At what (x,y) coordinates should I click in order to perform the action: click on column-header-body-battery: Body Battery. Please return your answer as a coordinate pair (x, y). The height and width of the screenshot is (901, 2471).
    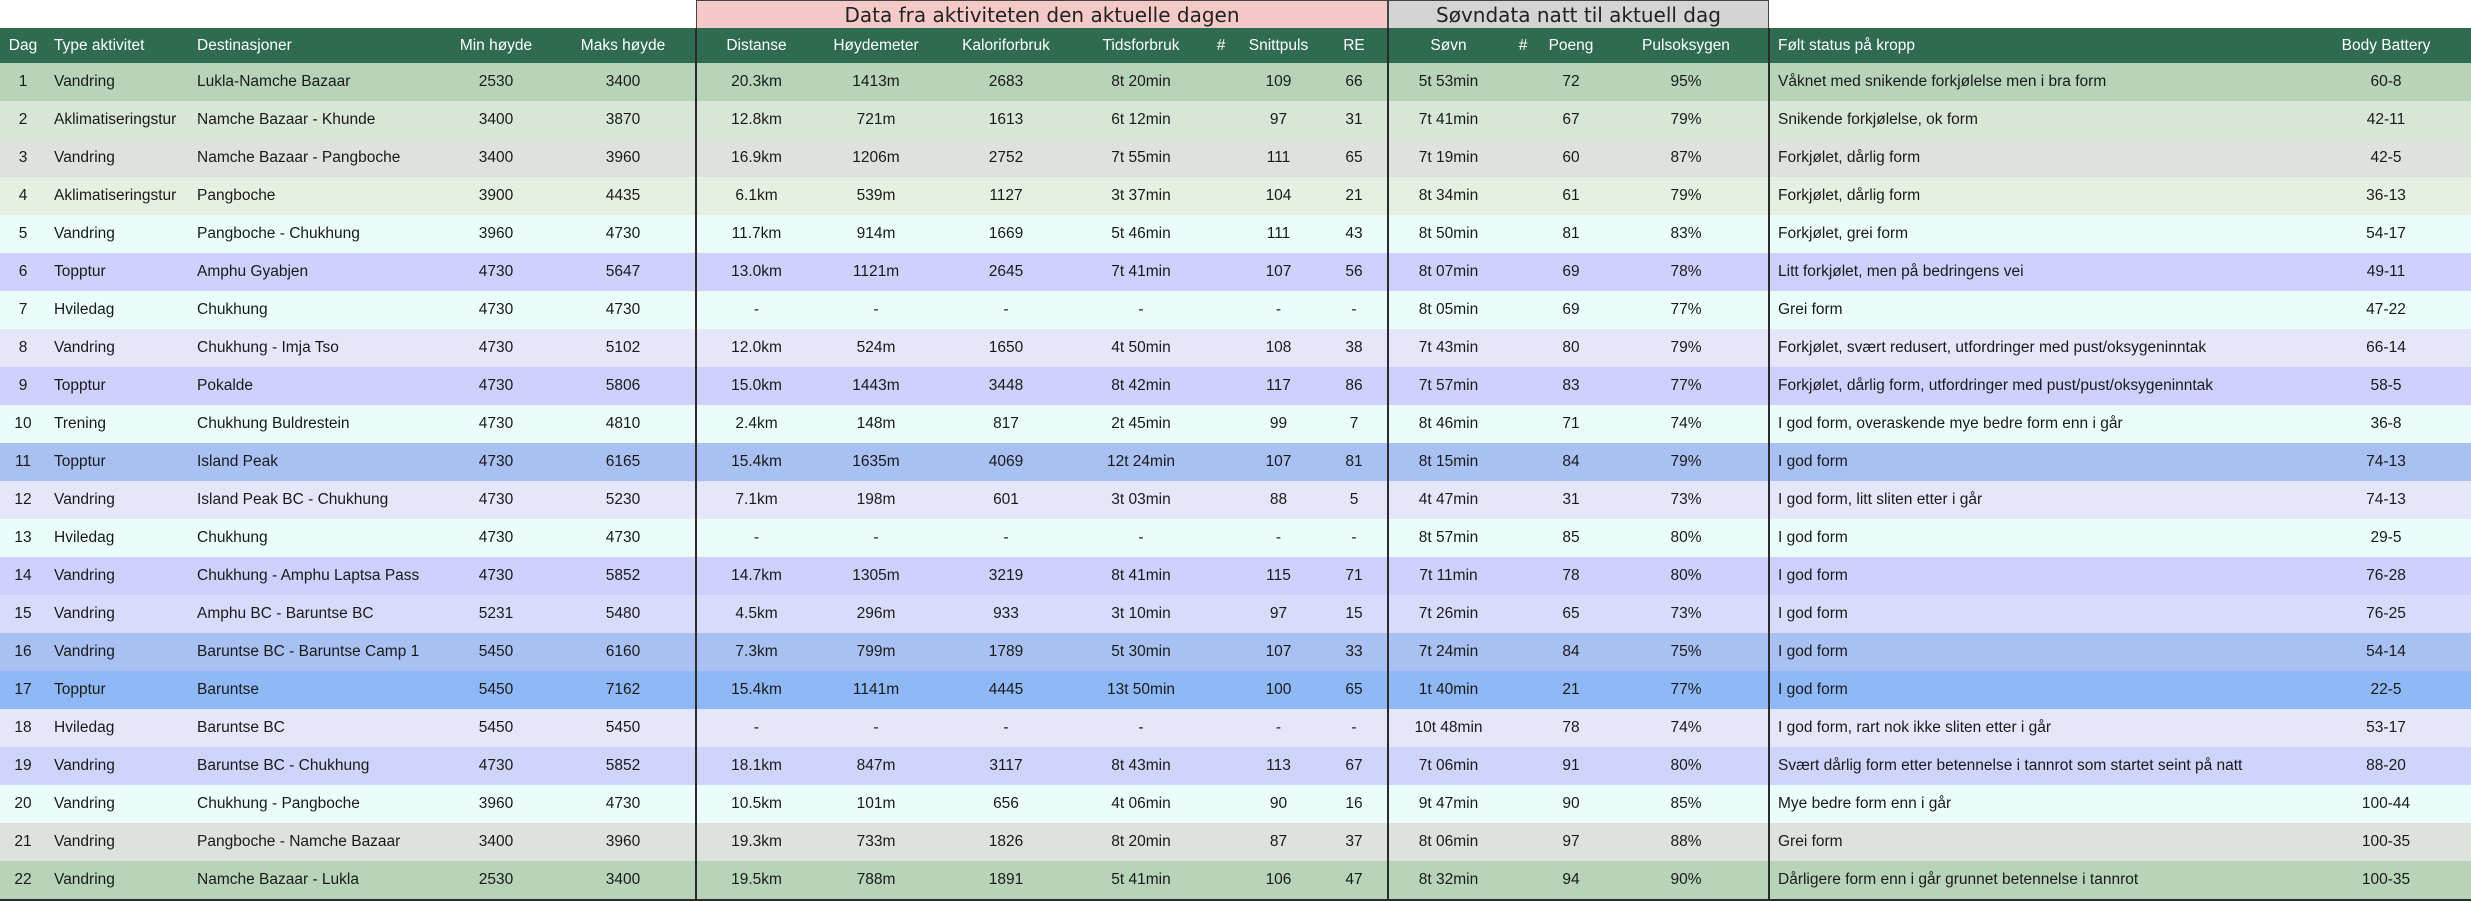
    Looking at the image, I should click on (2386, 45).